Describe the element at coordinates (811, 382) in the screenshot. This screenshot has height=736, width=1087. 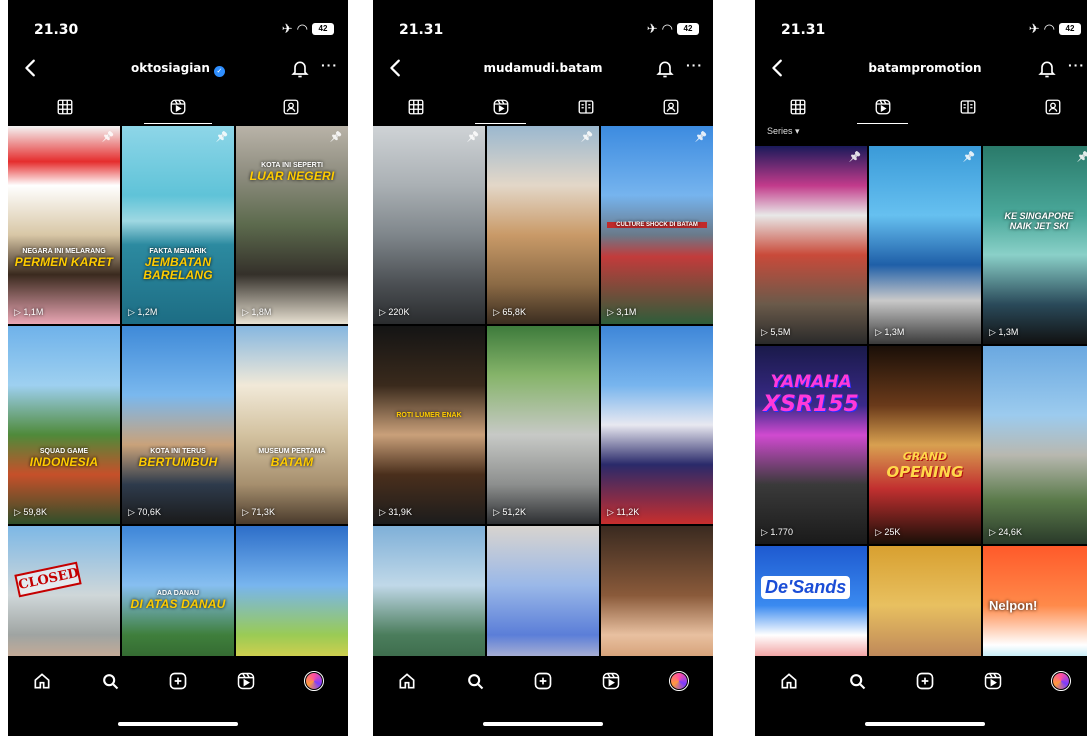
I see `caption-line-1: YAMAHA` at that location.